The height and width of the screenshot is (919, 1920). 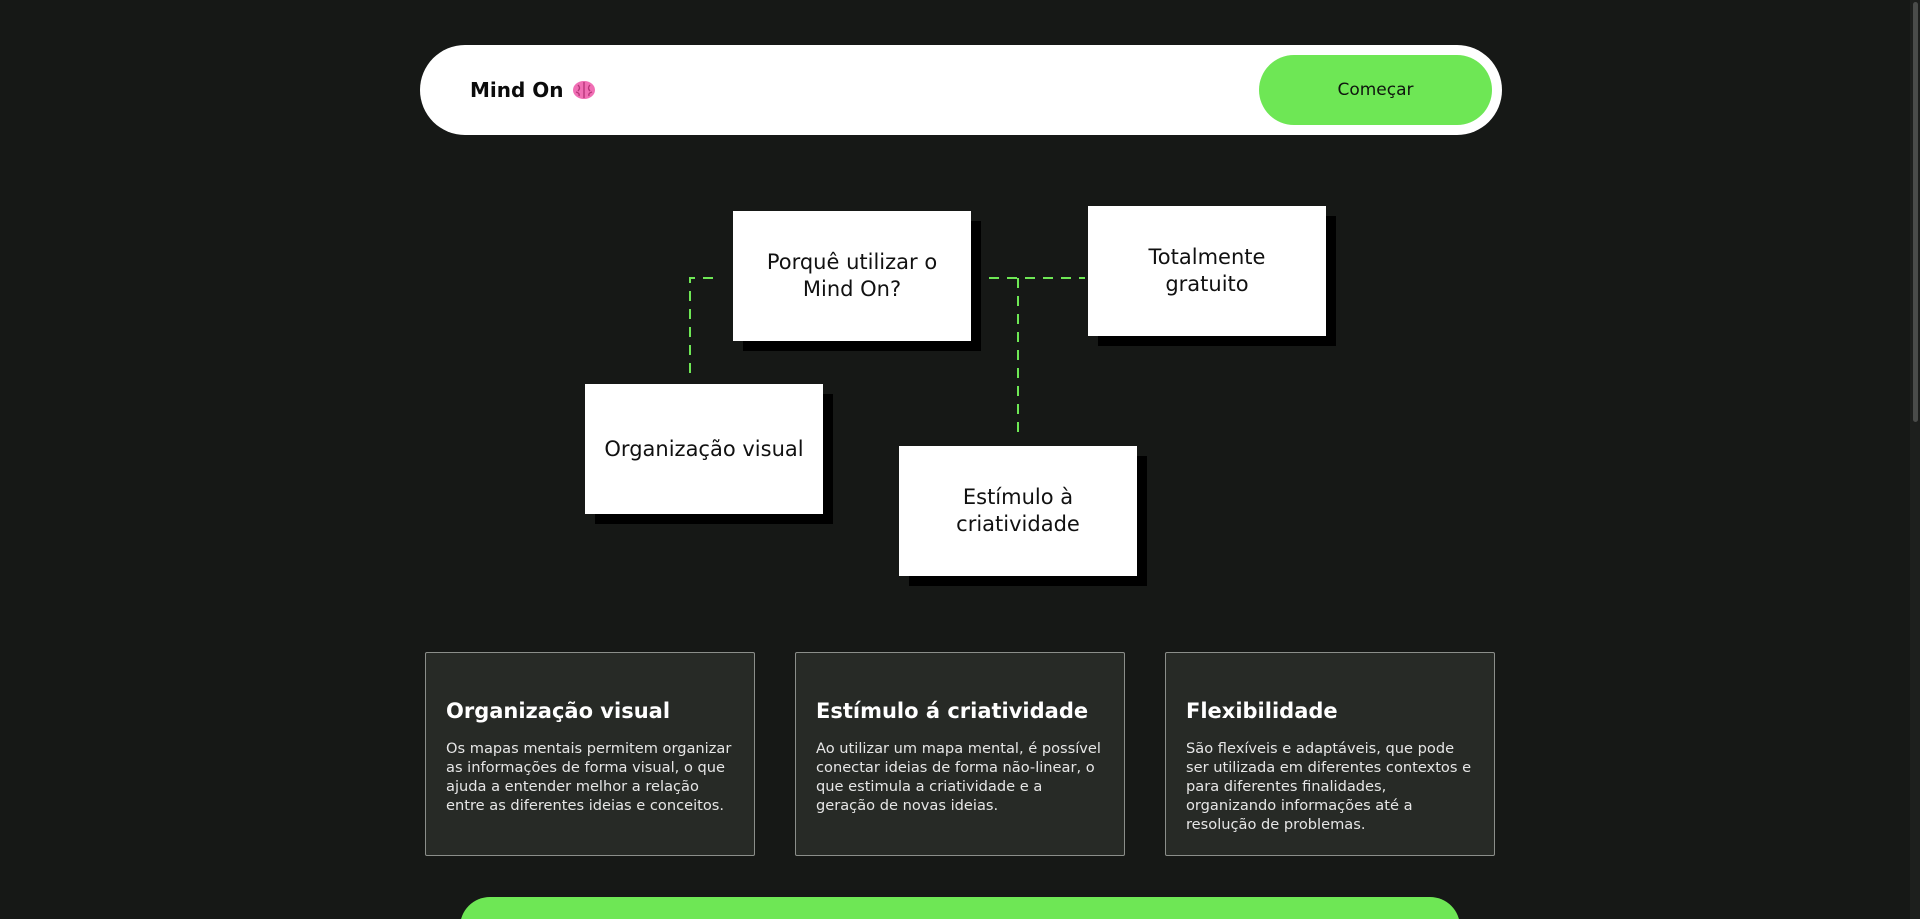 What do you see at coordinates (1915, 459) in the screenshot?
I see `page-scrollbar` at bounding box center [1915, 459].